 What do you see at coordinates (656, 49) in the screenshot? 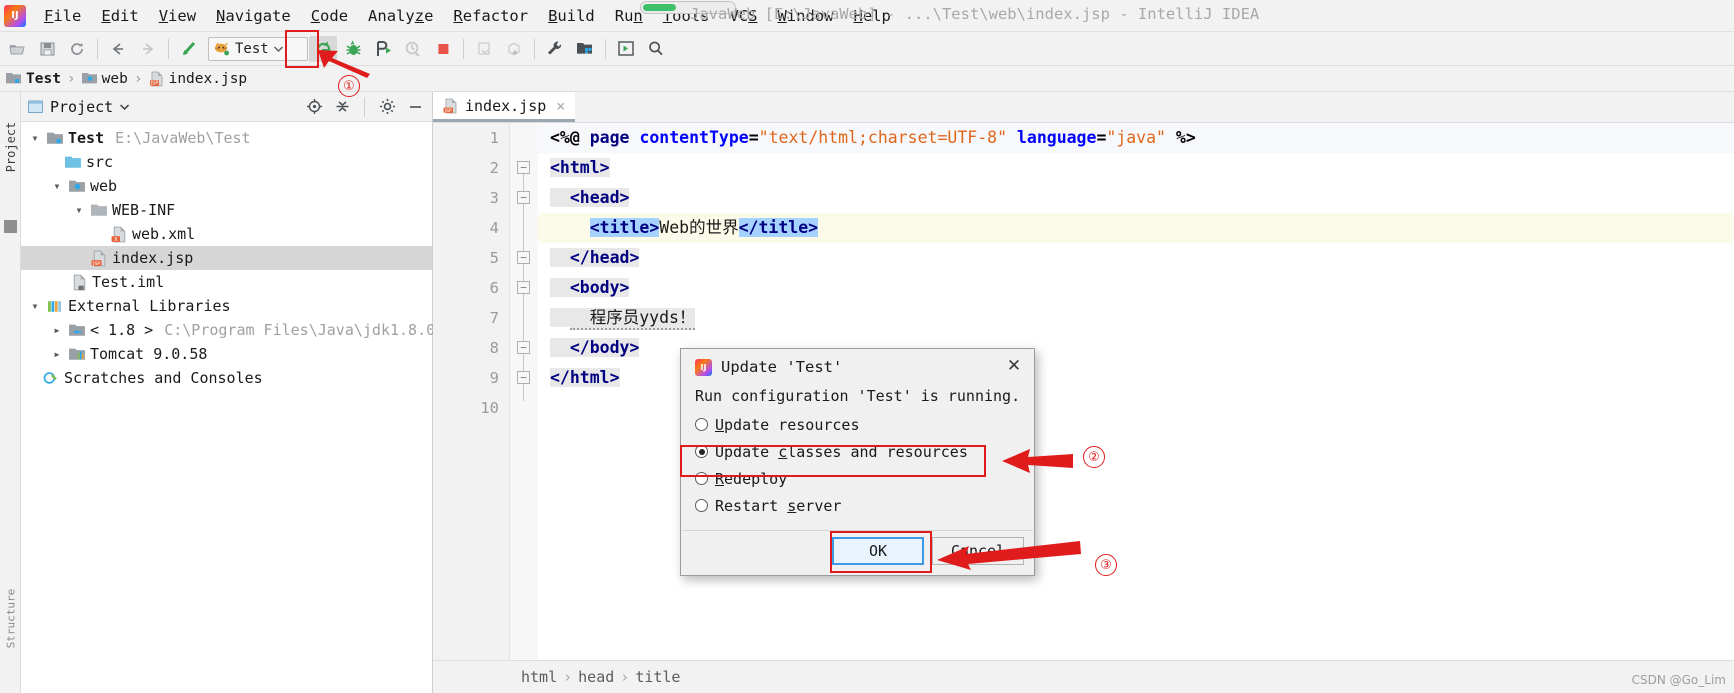
I see `search-everywhere-icon` at bounding box center [656, 49].